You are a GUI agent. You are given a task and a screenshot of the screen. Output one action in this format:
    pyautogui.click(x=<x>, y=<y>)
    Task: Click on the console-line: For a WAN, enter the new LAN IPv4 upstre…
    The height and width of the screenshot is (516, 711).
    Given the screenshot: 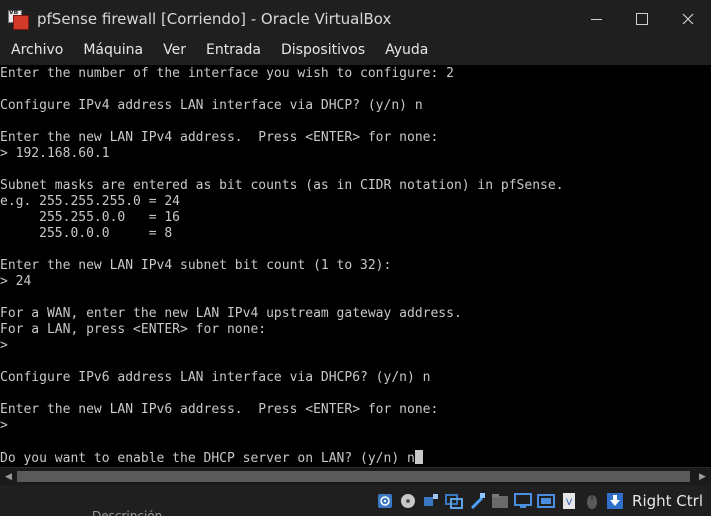 What is the action you would take?
    pyautogui.click(x=231, y=313)
    